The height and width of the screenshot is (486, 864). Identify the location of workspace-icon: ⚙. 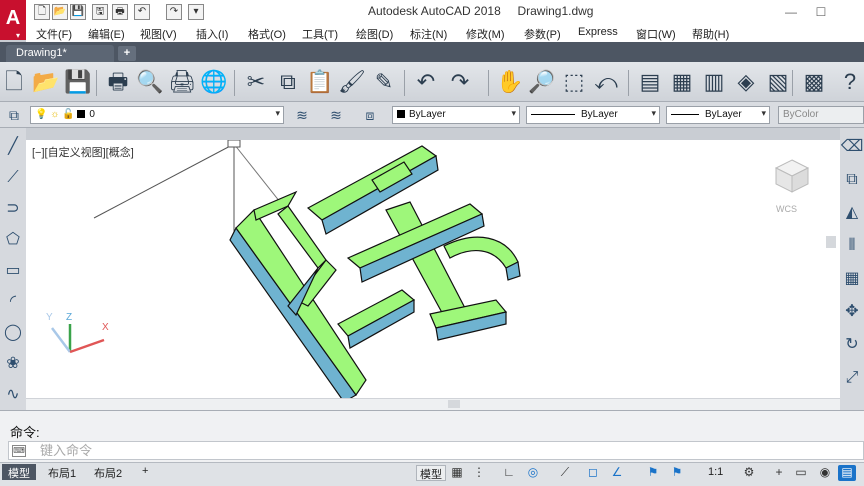
(749, 473).